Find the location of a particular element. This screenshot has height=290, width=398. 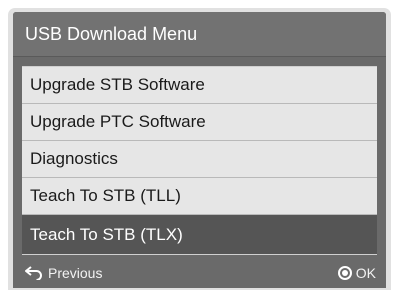

previous-label: Previous is located at coordinates (75, 273).